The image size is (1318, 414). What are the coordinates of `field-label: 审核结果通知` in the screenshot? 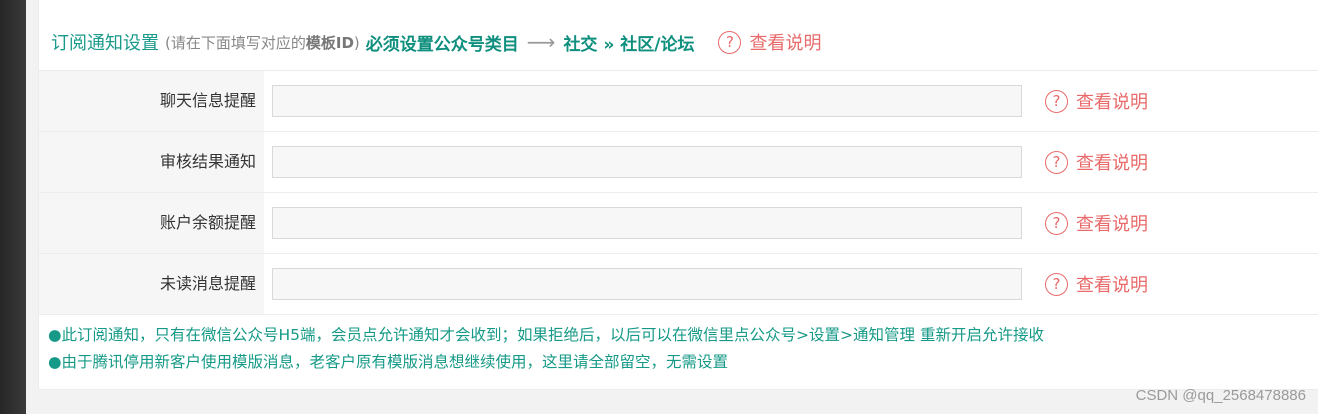 It's located at (207, 161).